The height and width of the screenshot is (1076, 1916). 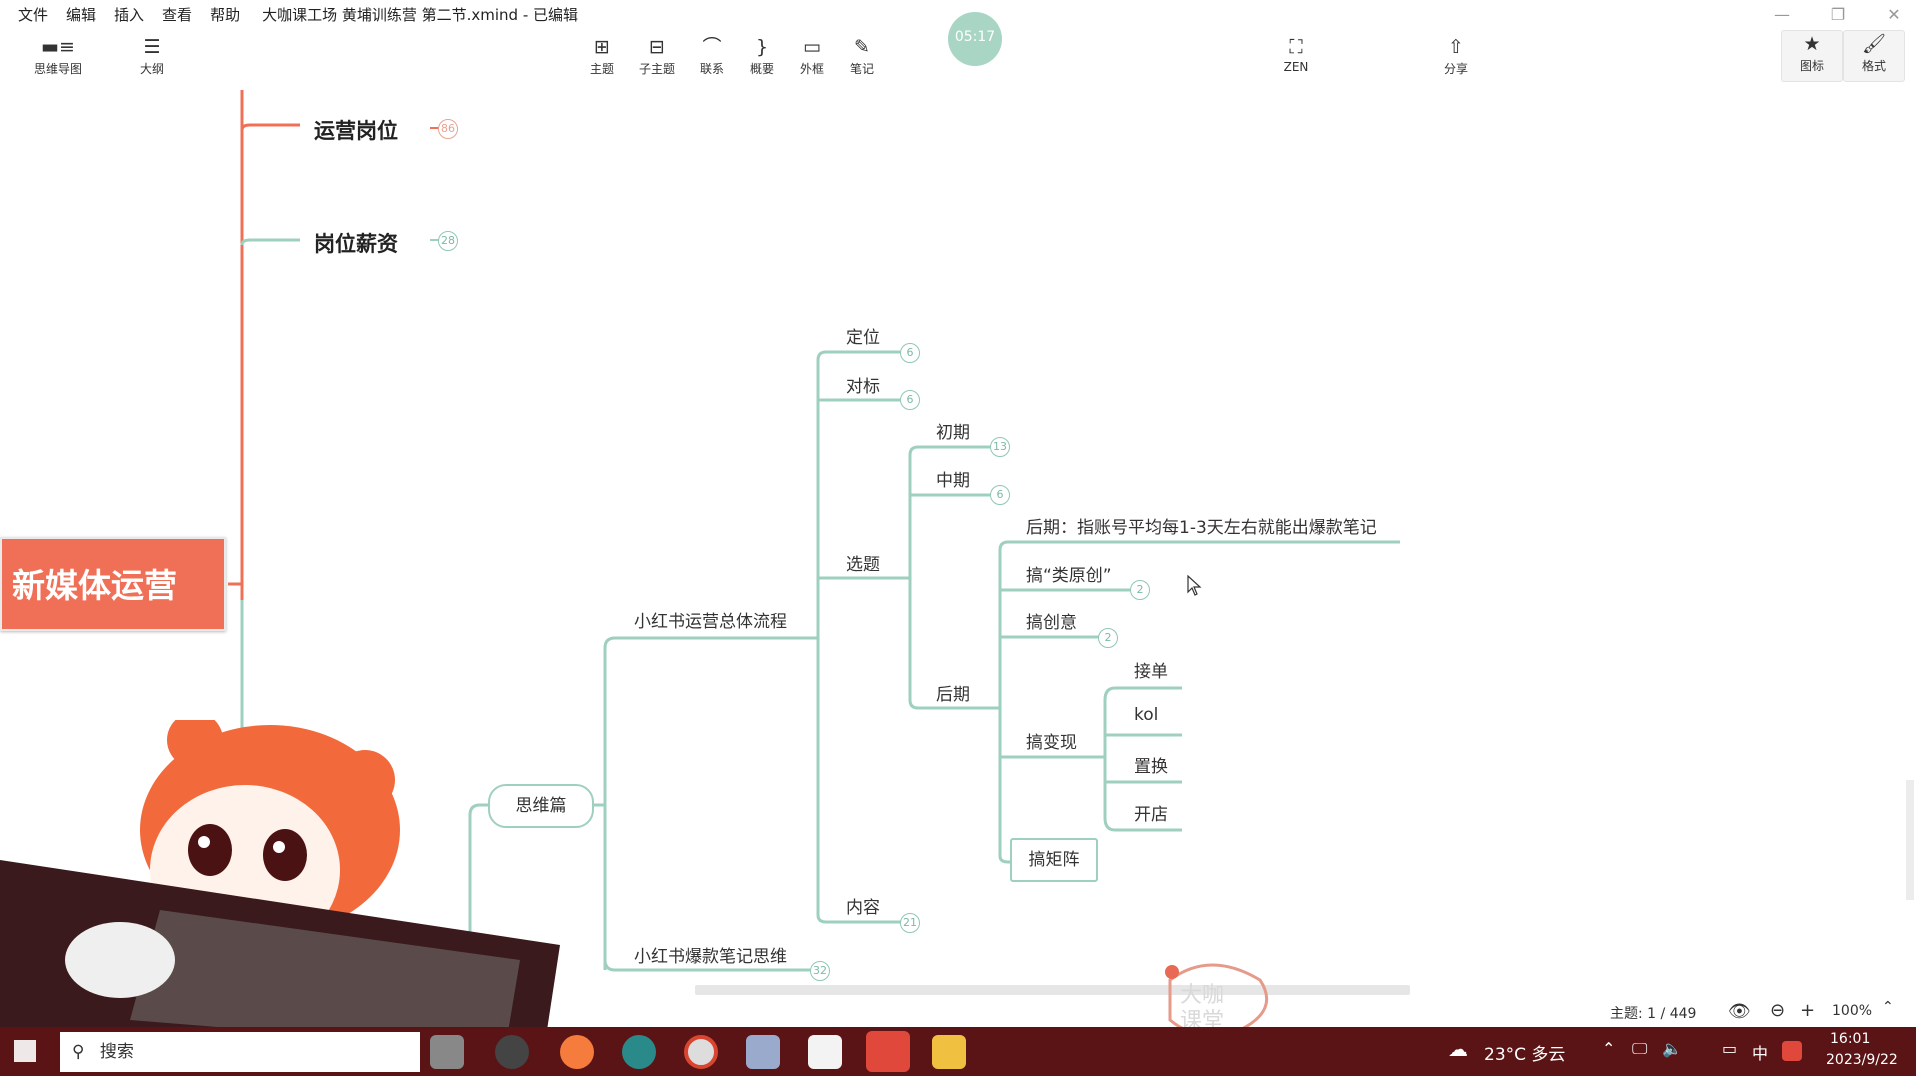 I want to click on topic-early-stage: 初期, so click(x=953, y=430).